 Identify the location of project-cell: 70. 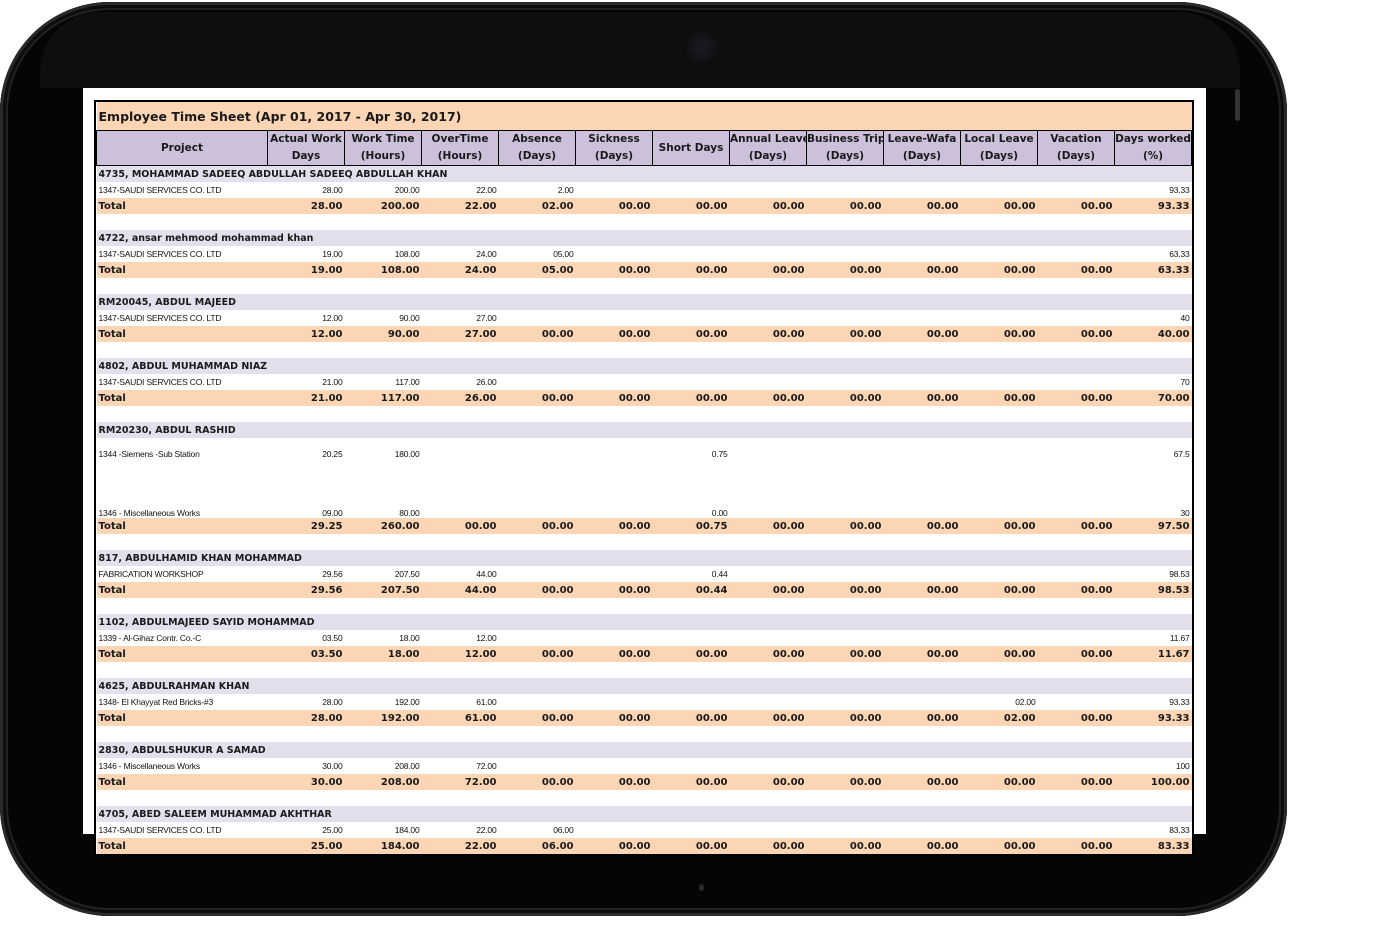
(1153, 382).